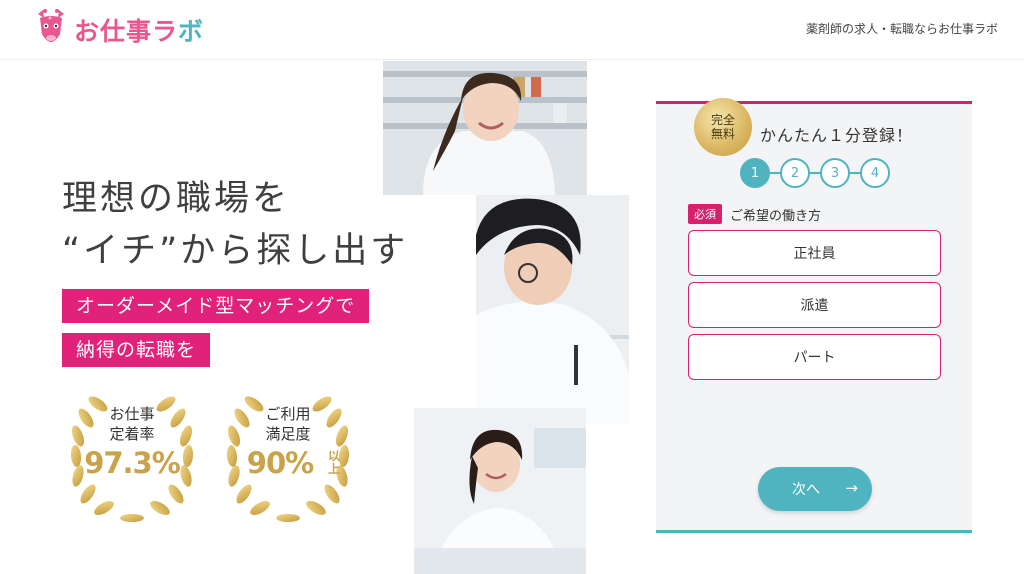 The image size is (1024, 574). What do you see at coordinates (132, 434) in the screenshot?
I see `badge-label-2: 定着率` at bounding box center [132, 434].